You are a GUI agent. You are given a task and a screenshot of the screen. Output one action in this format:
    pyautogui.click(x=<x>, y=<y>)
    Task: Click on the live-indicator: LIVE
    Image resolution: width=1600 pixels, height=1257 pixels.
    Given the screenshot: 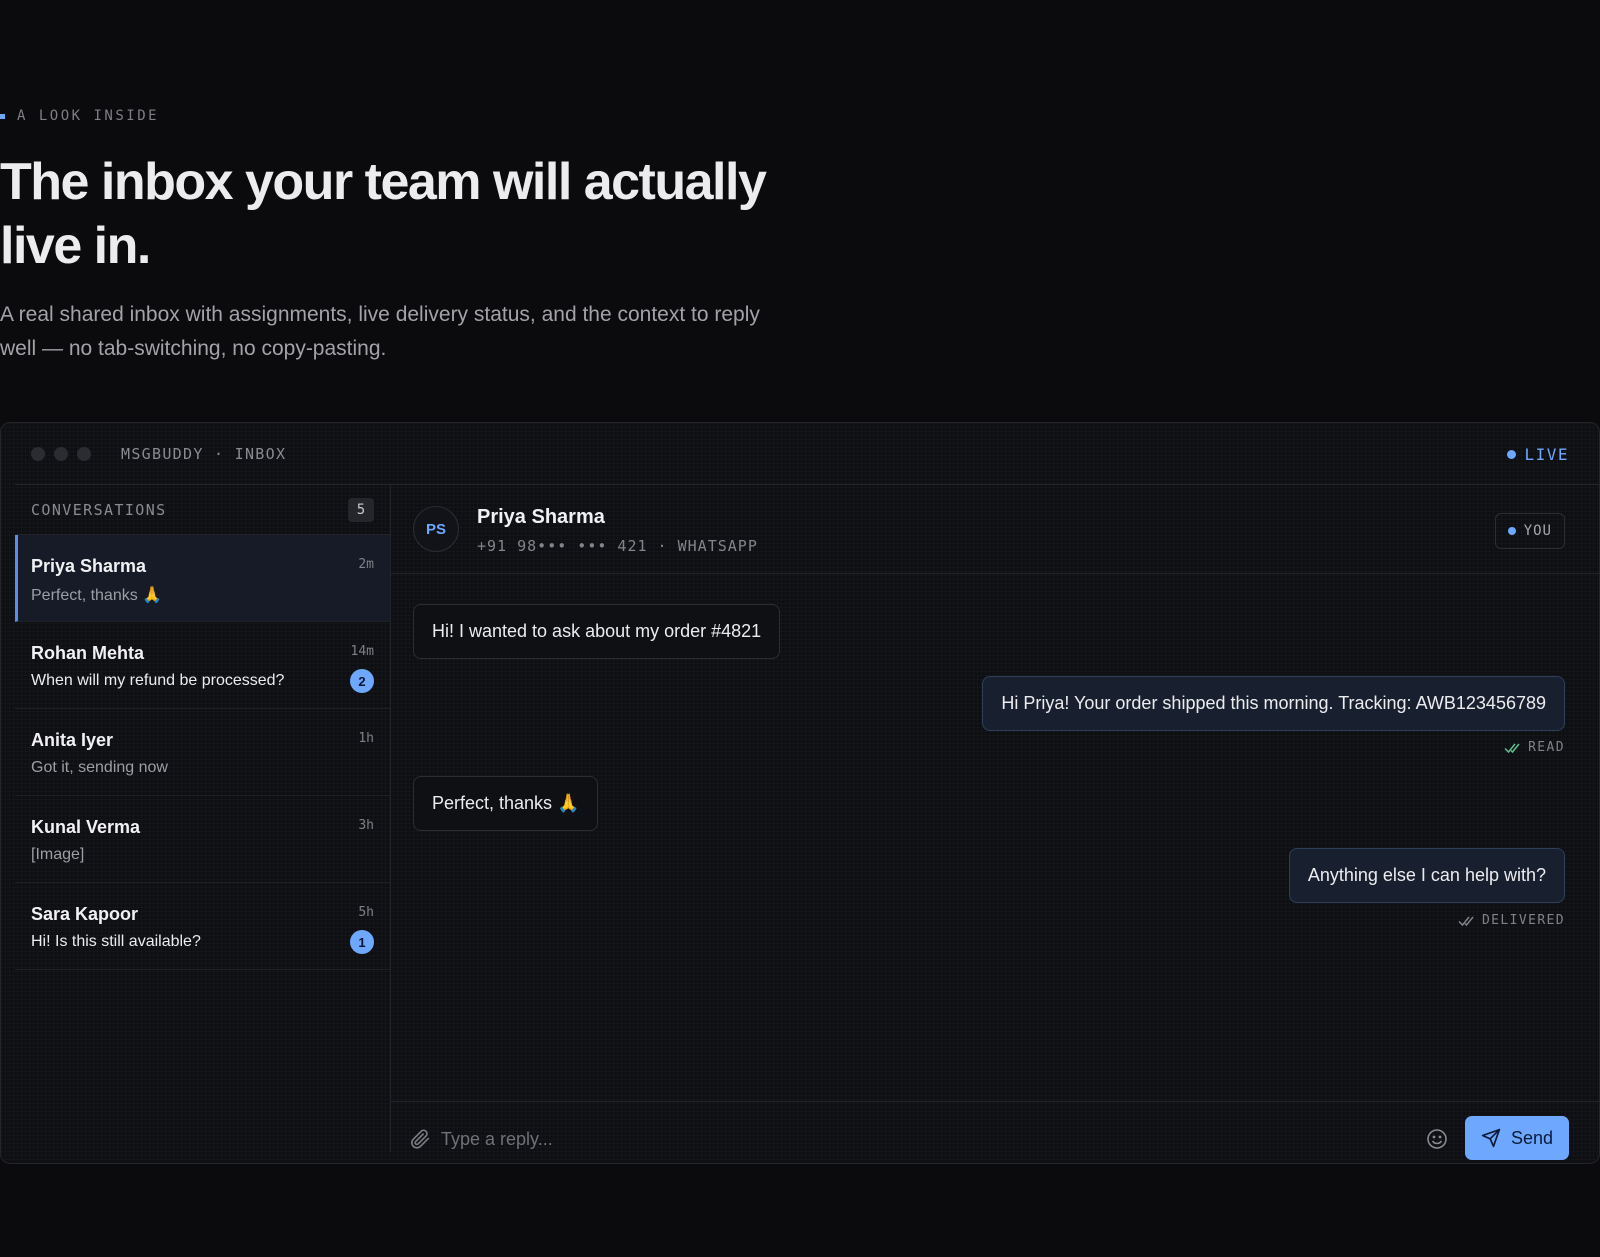 What is the action you would take?
    pyautogui.click(x=1538, y=454)
    